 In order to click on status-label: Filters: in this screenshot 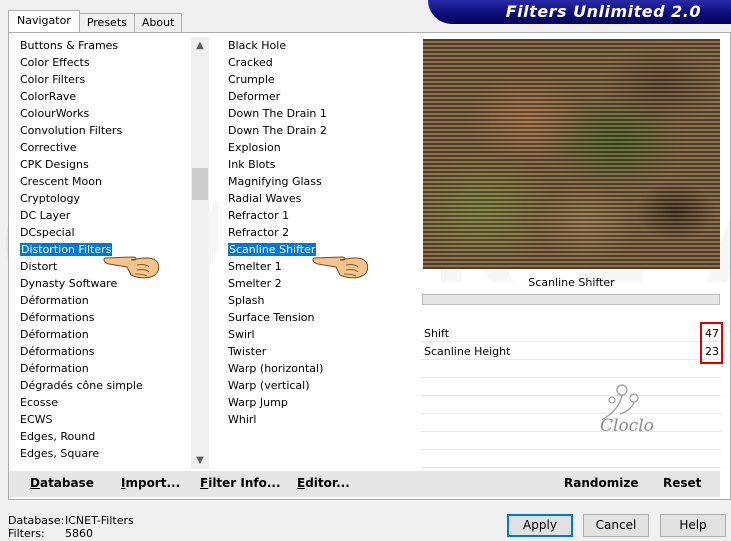, I will do `click(26, 533)`.